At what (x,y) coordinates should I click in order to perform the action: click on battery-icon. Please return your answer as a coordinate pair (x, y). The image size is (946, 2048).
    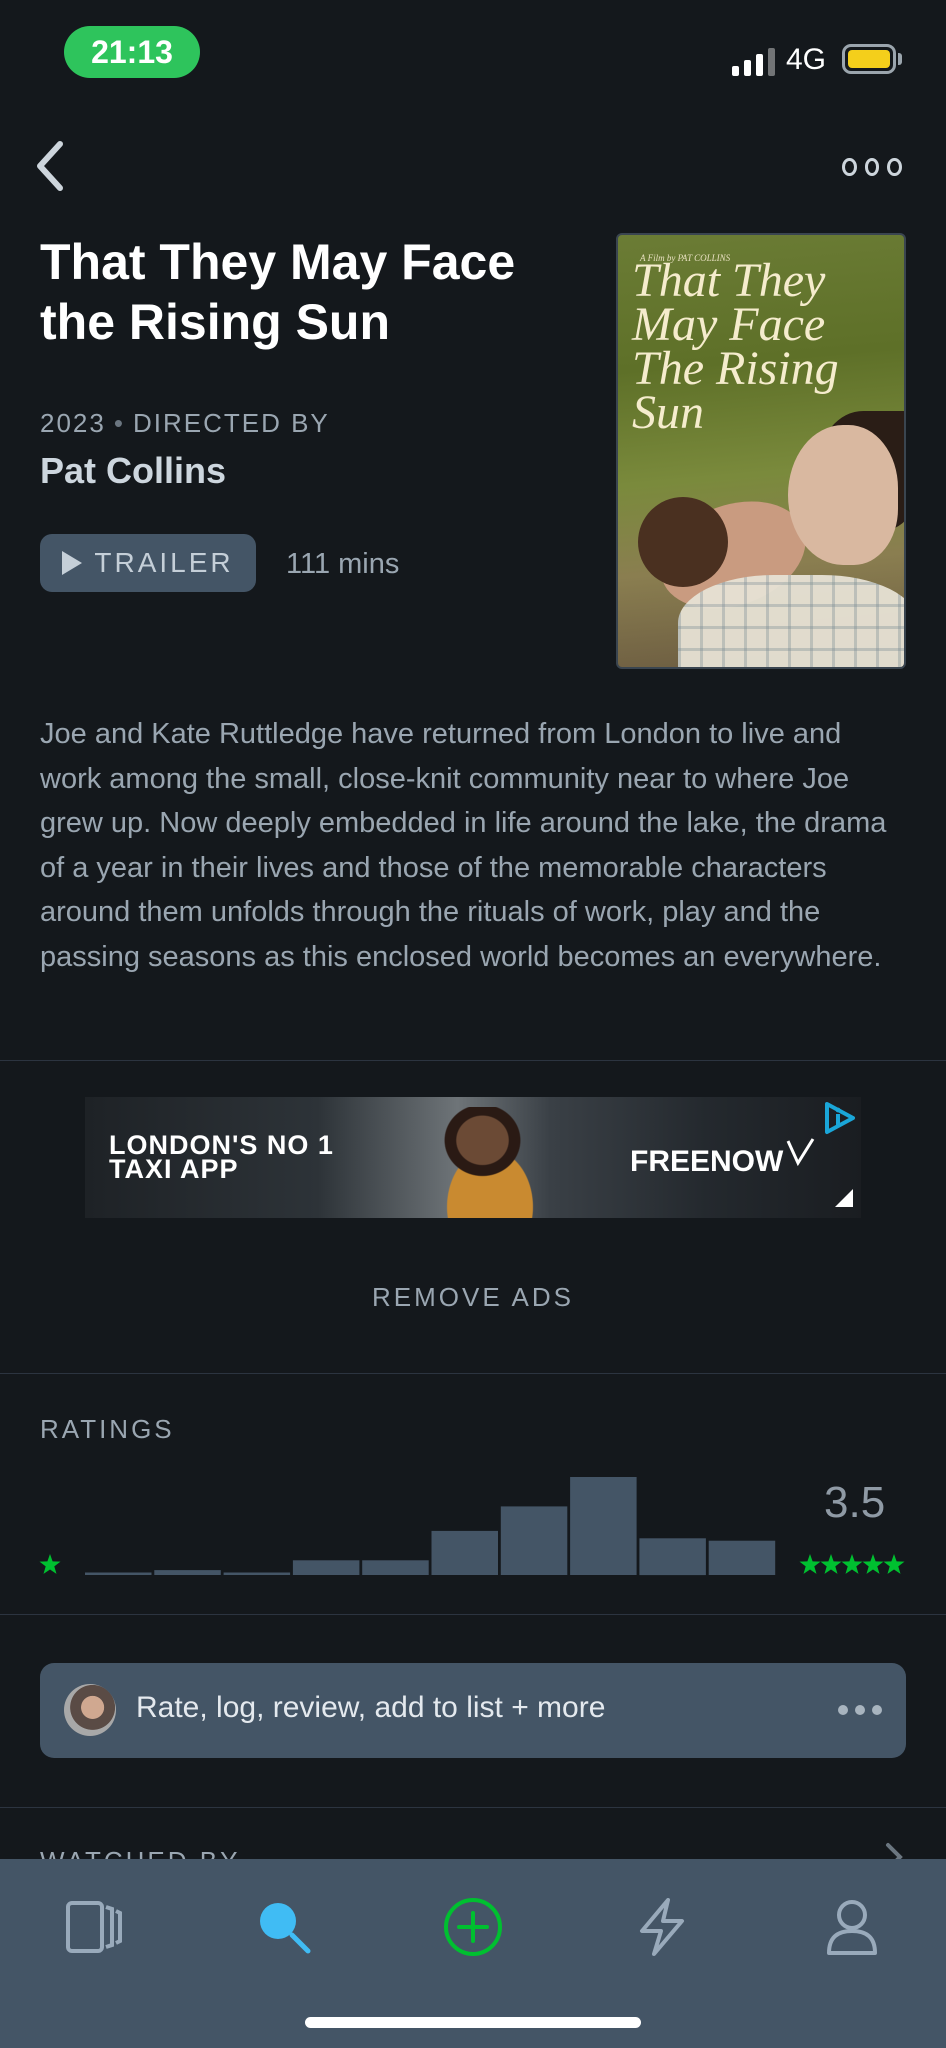
    Looking at the image, I should click on (869, 59).